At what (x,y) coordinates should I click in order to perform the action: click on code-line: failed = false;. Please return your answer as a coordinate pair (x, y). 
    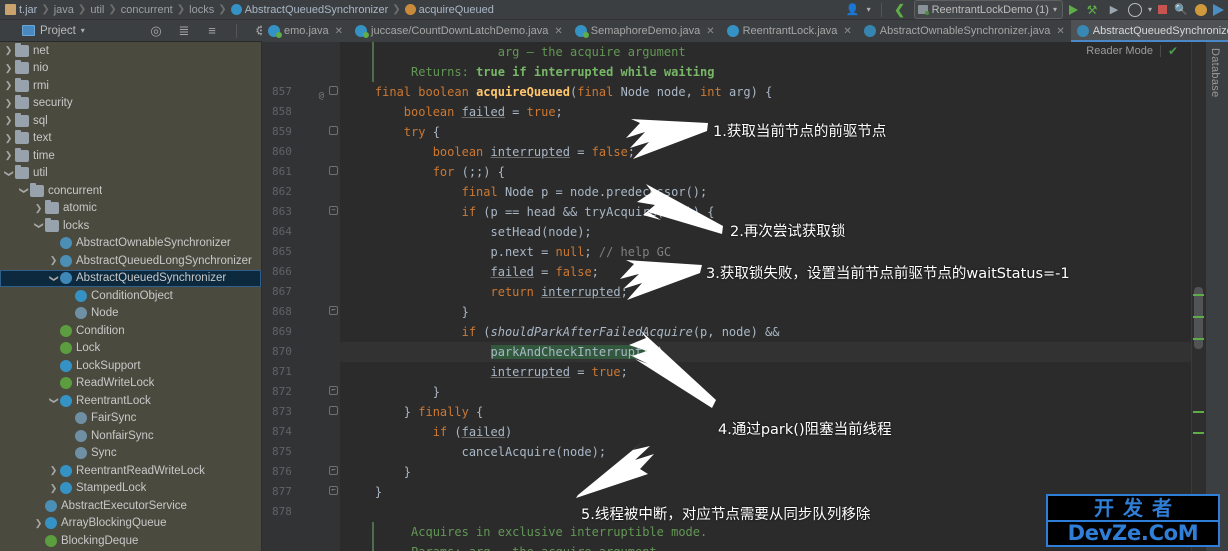
    Looking at the image, I should click on (773, 272).